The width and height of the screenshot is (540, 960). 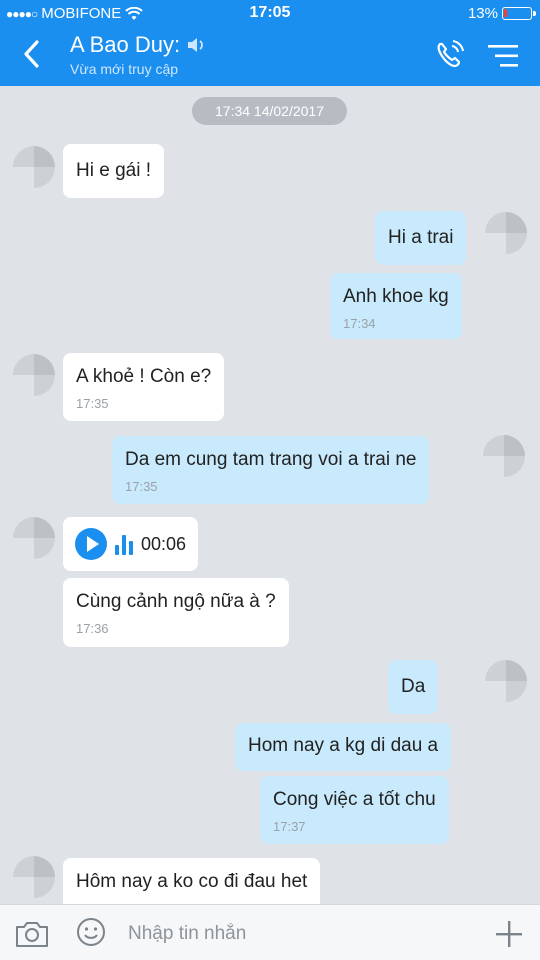 I want to click on message-text: Da, so click(x=413, y=686).